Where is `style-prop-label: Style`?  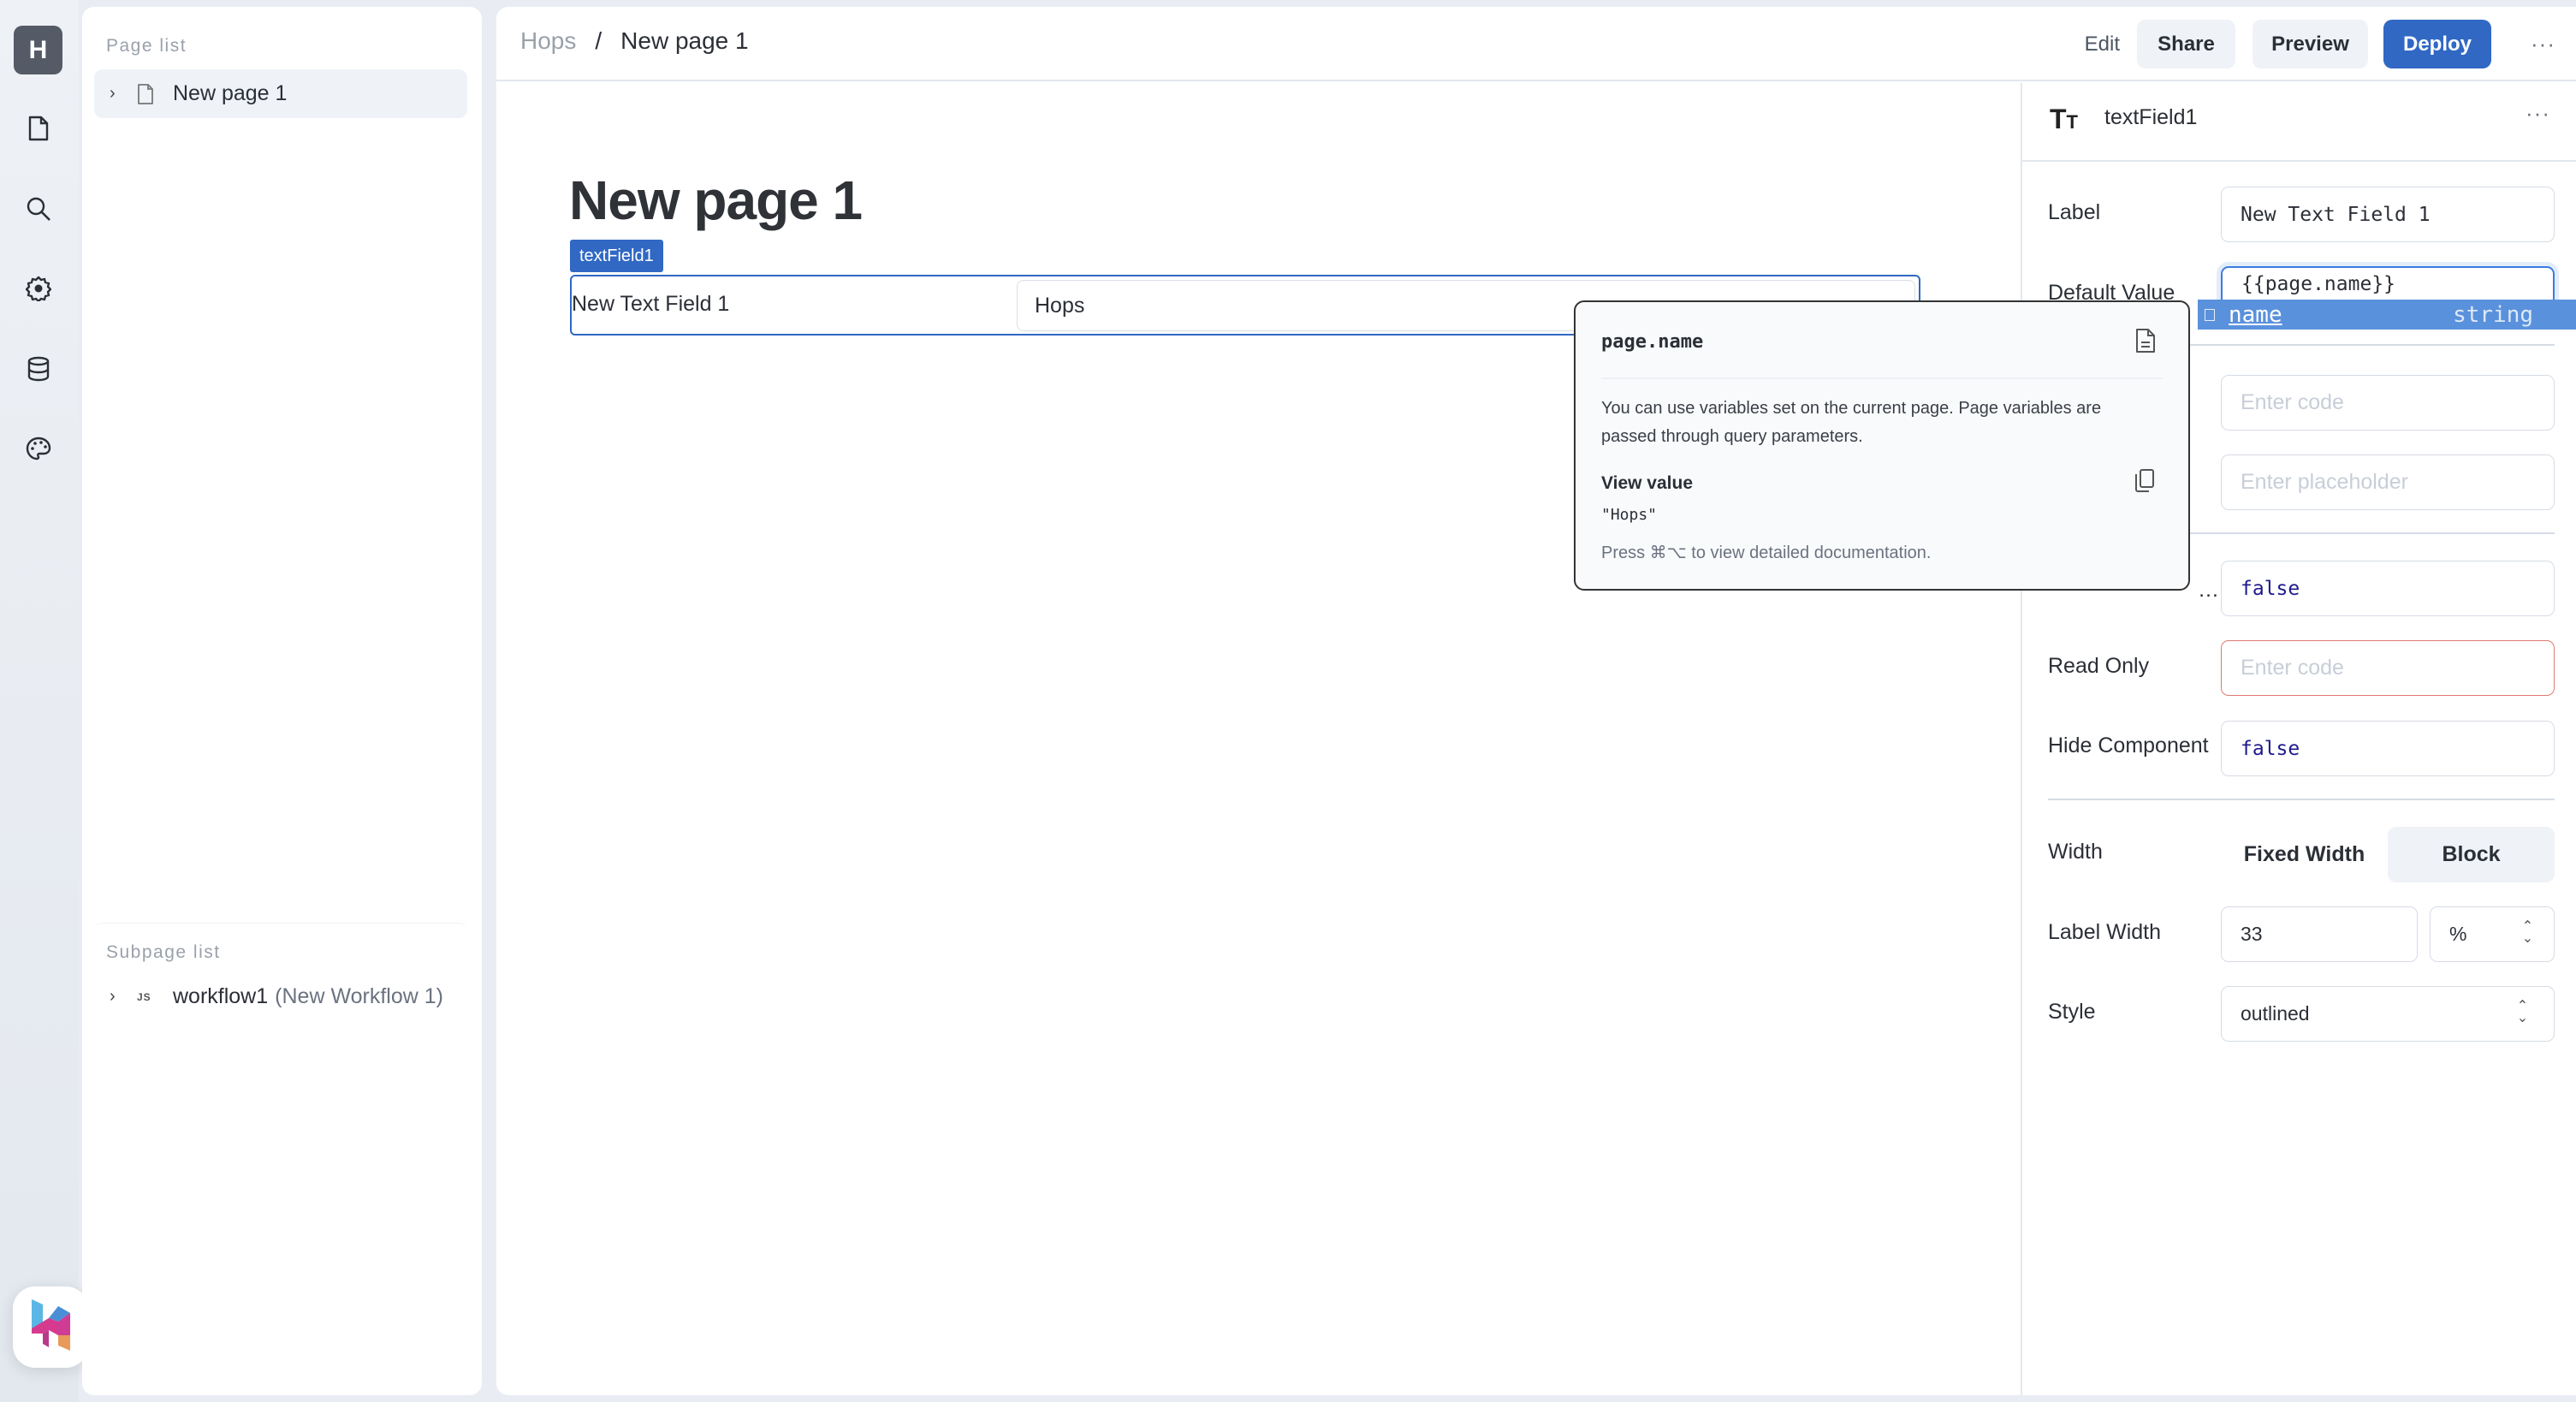
style-prop-label: Style is located at coordinates (2072, 1012).